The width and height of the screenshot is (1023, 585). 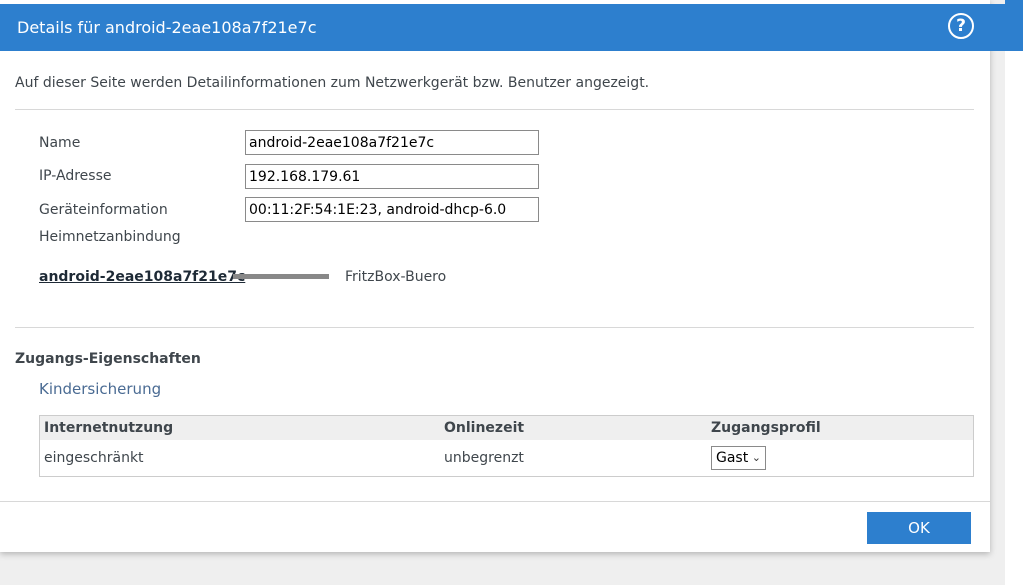 I want to click on dialog-header: Details für android-2eae108a7f21e7c ?, so click(x=502, y=27).